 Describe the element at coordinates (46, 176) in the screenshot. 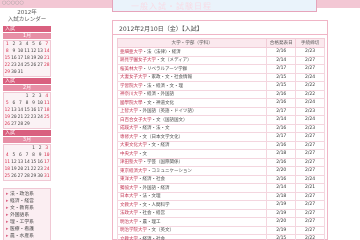

I see `calendar-day: 31` at that location.